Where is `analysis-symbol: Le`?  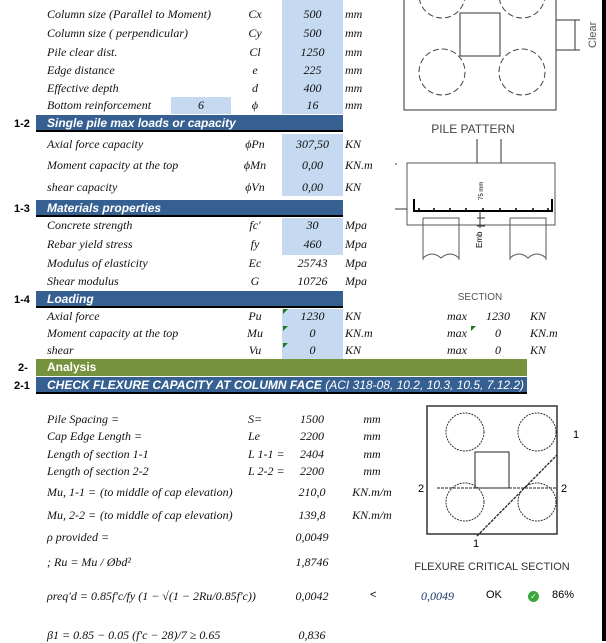
analysis-symbol: Le is located at coordinates (254, 436).